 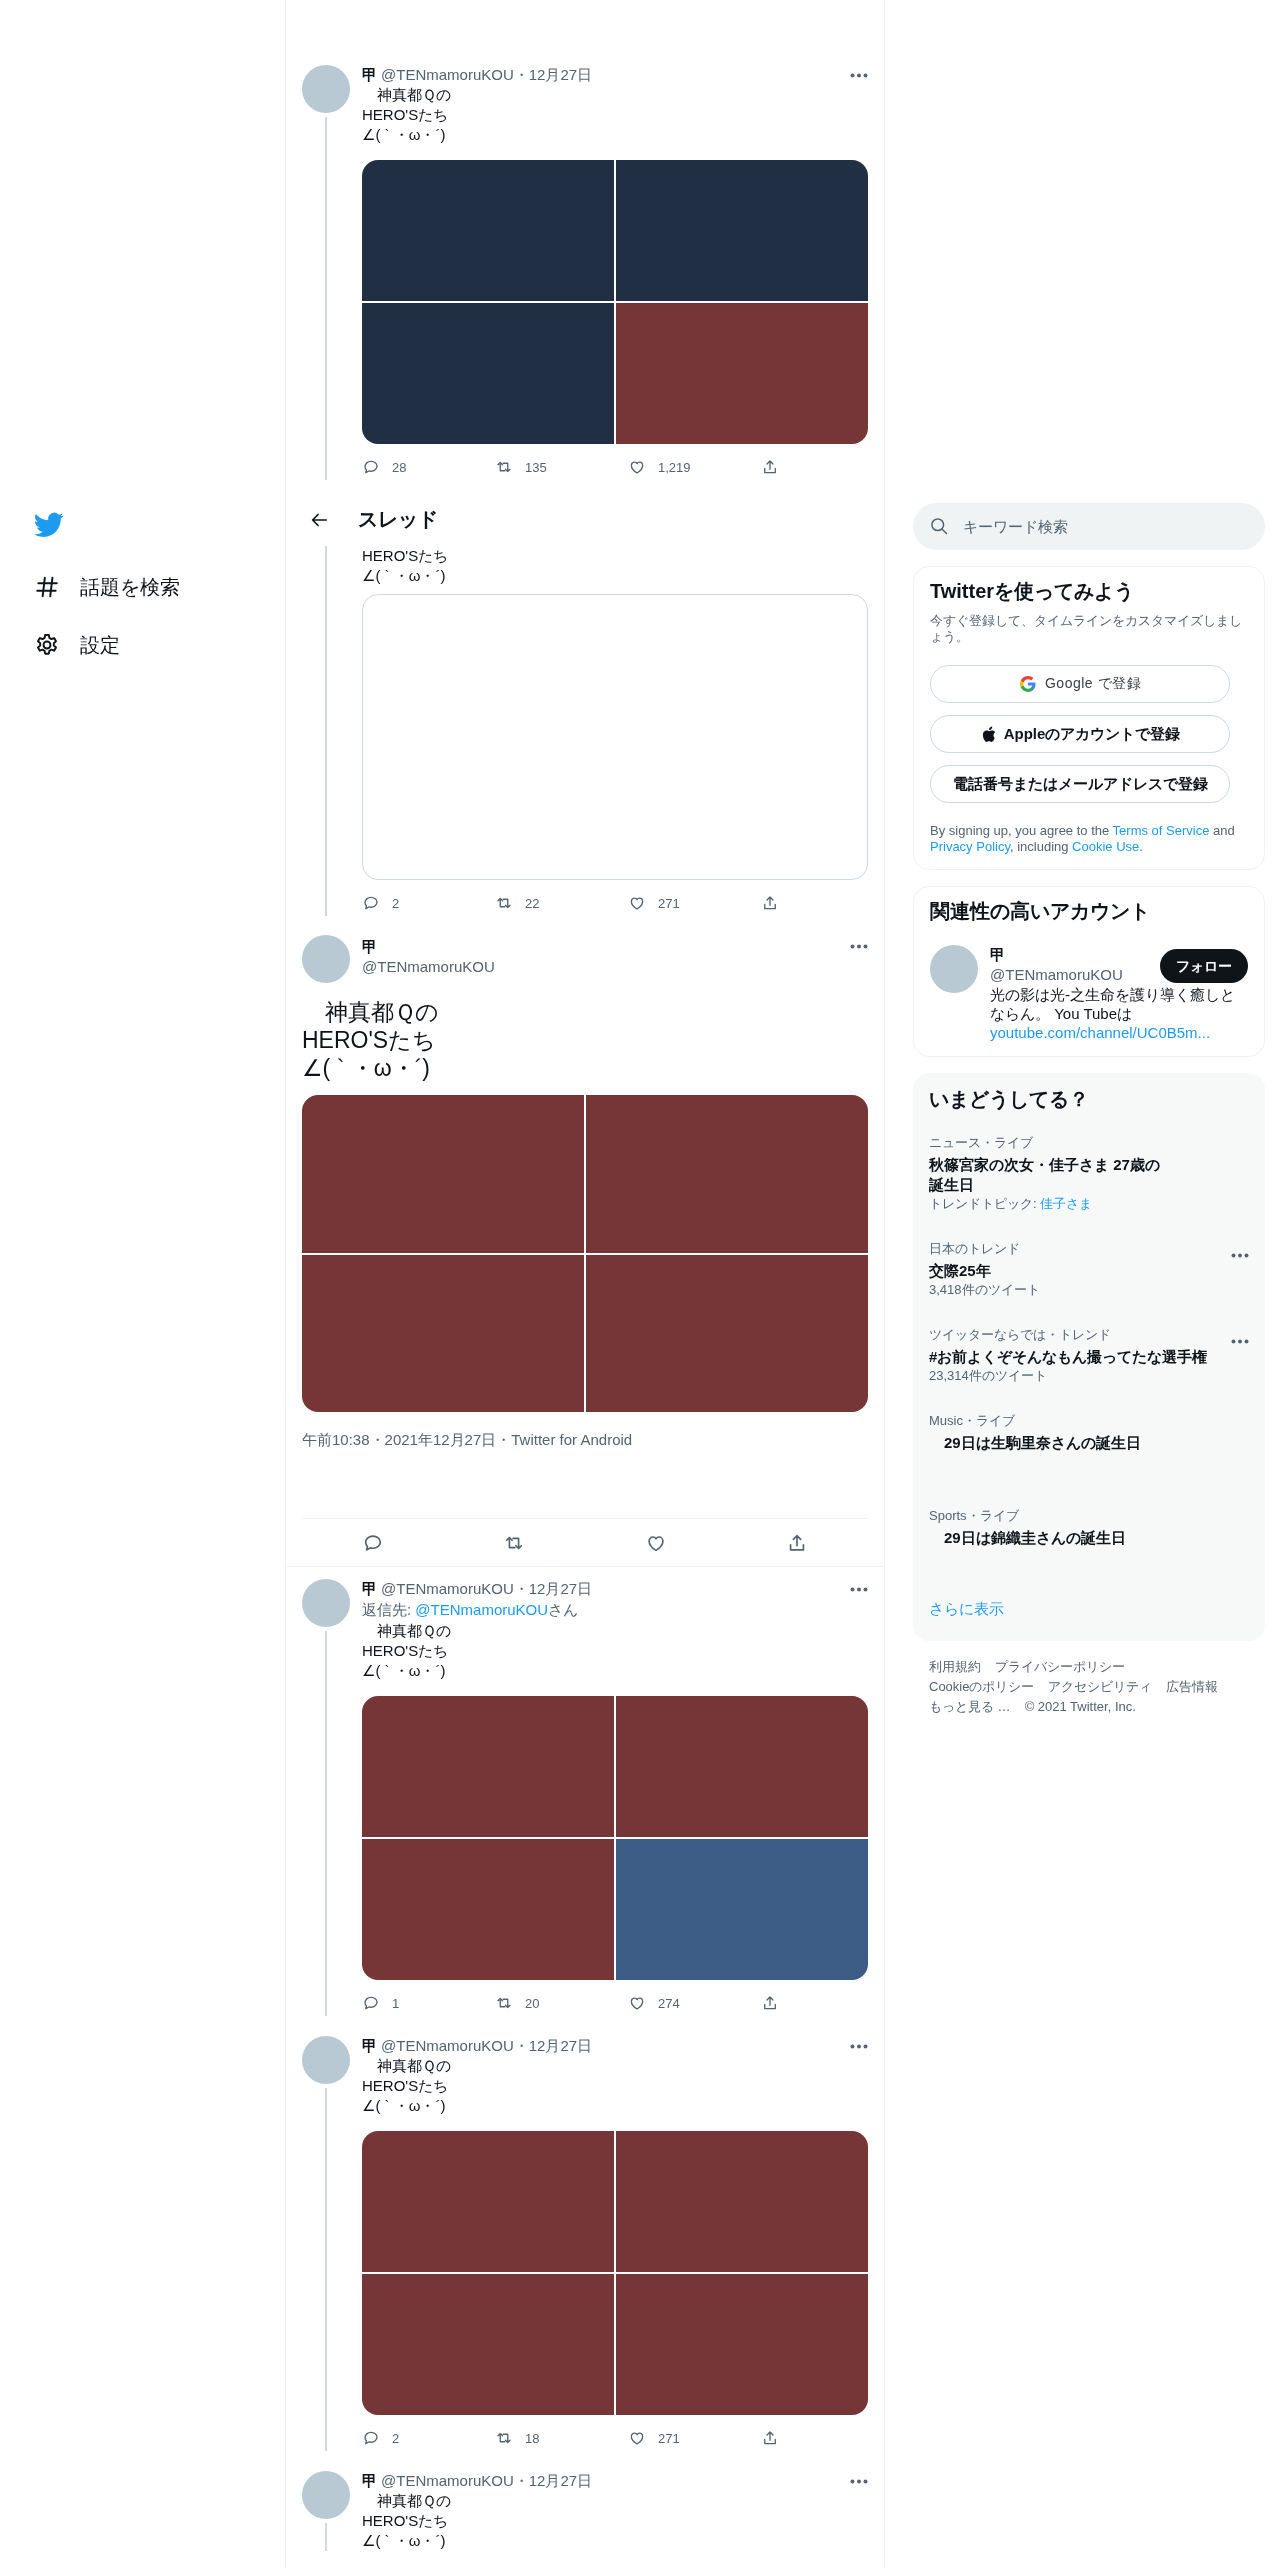 What do you see at coordinates (955, 1667) in the screenshot?
I see `footer-link: 利用規約` at bounding box center [955, 1667].